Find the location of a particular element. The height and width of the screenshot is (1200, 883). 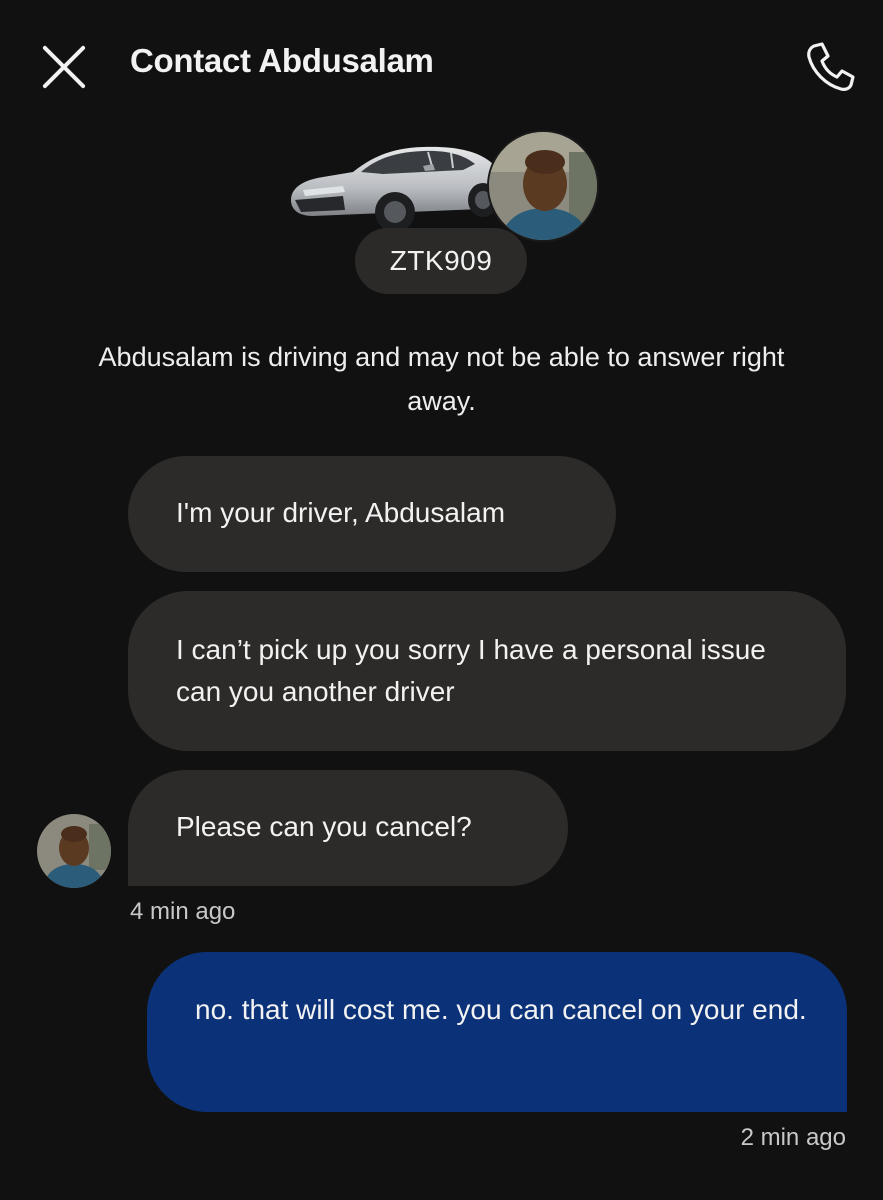

message-bubble-incoming: Please can you cancel? is located at coordinates (348, 828).